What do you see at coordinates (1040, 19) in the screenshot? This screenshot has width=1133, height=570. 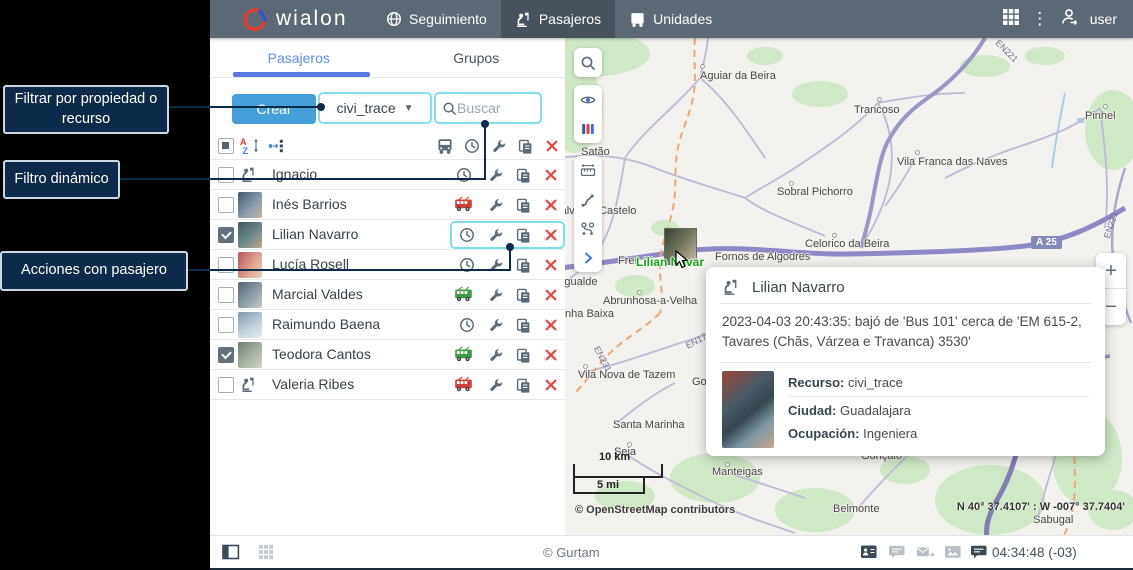 I see `kebab-menu-icon: ⋮` at bounding box center [1040, 19].